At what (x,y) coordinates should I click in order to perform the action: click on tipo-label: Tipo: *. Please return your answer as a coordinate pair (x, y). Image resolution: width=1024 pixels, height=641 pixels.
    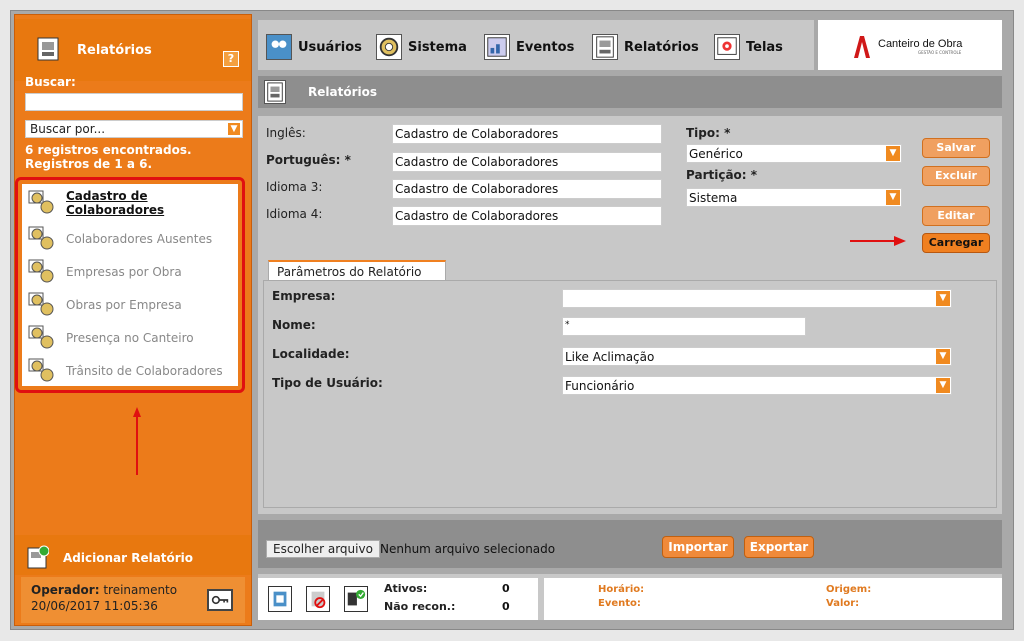
    Looking at the image, I should click on (708, 133).